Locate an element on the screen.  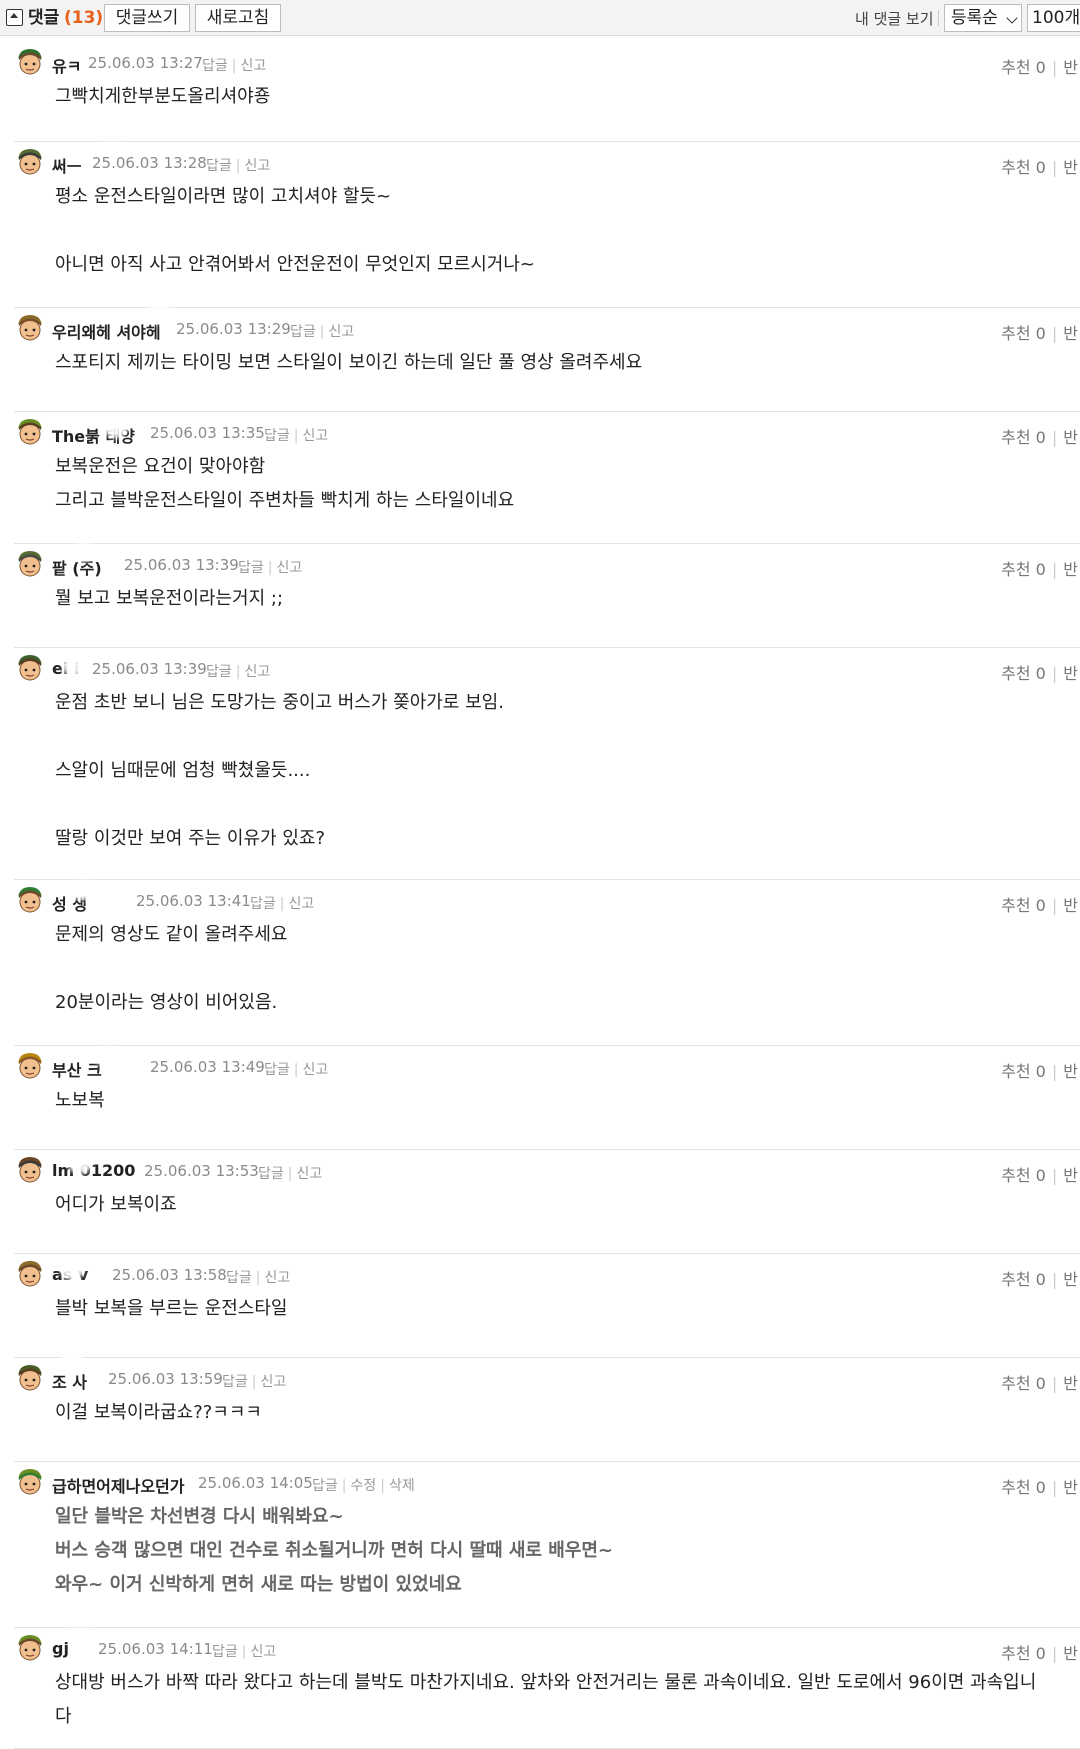
comment-date: 25.06.03 13:41 is located at coordinates (193, 901).